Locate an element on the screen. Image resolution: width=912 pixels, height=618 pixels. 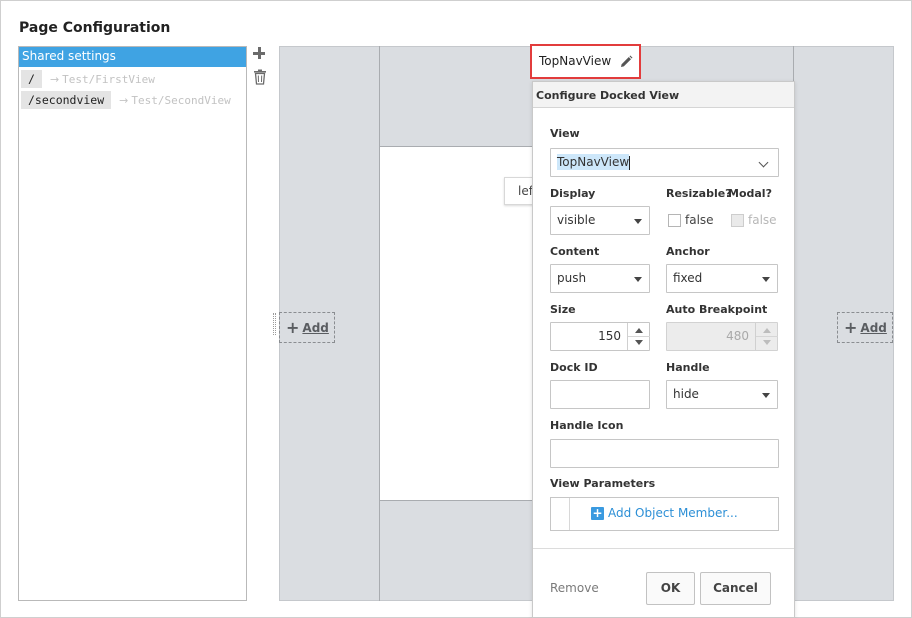
handle-select: hide is located at coordinates (722, 394).